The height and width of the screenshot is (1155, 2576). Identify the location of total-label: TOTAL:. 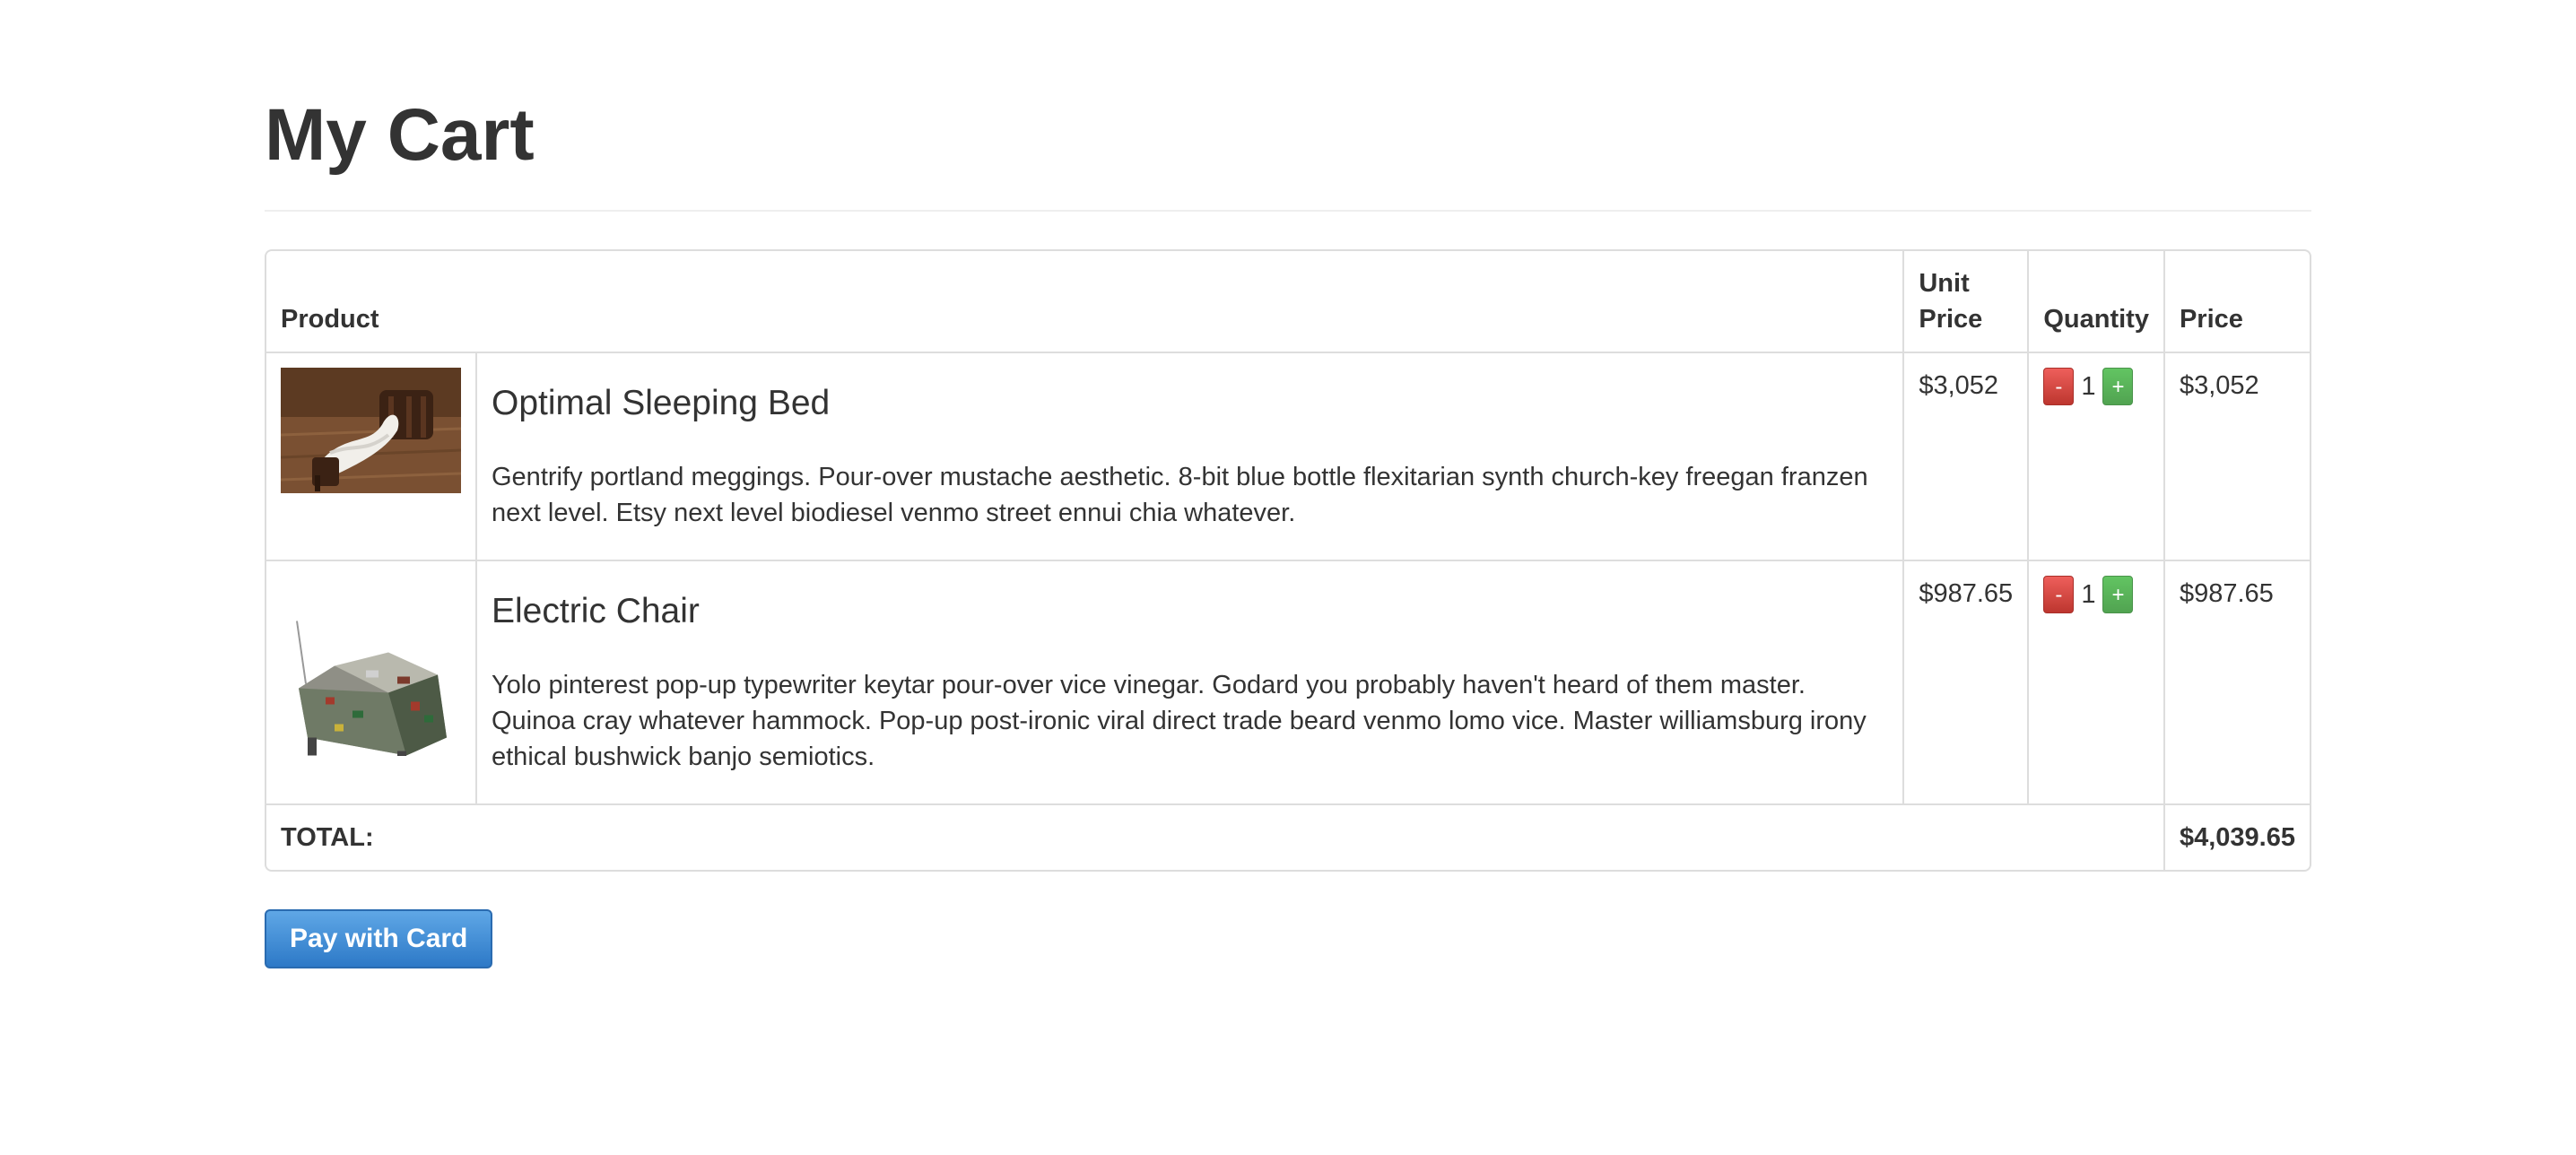
(1214, 836).